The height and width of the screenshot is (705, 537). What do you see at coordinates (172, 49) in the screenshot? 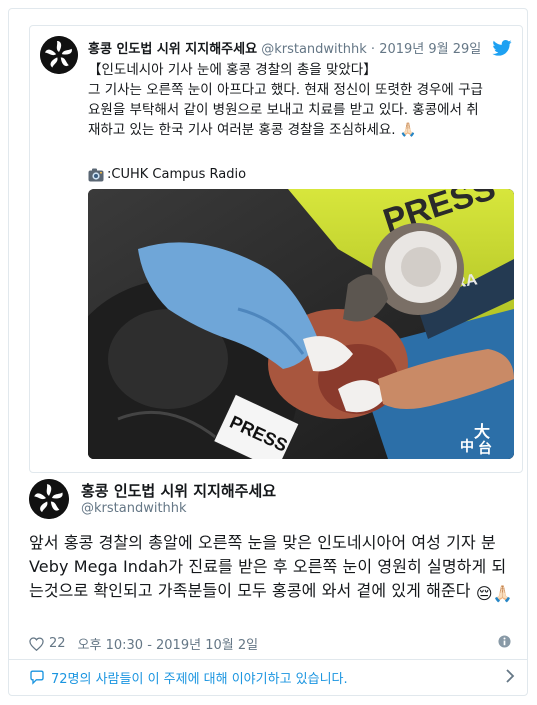
I see `quoted-display-name: 홍콩 인도법 시위 지지해주세요` at bounding box center [172, 49].